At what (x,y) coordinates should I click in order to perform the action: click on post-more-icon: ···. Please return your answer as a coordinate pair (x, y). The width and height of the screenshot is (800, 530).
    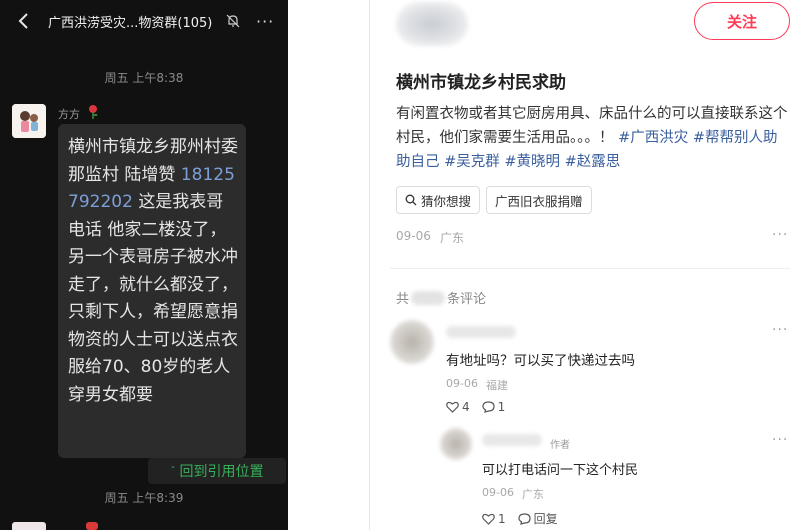
    Looking at the image, I should click on (780, 235).